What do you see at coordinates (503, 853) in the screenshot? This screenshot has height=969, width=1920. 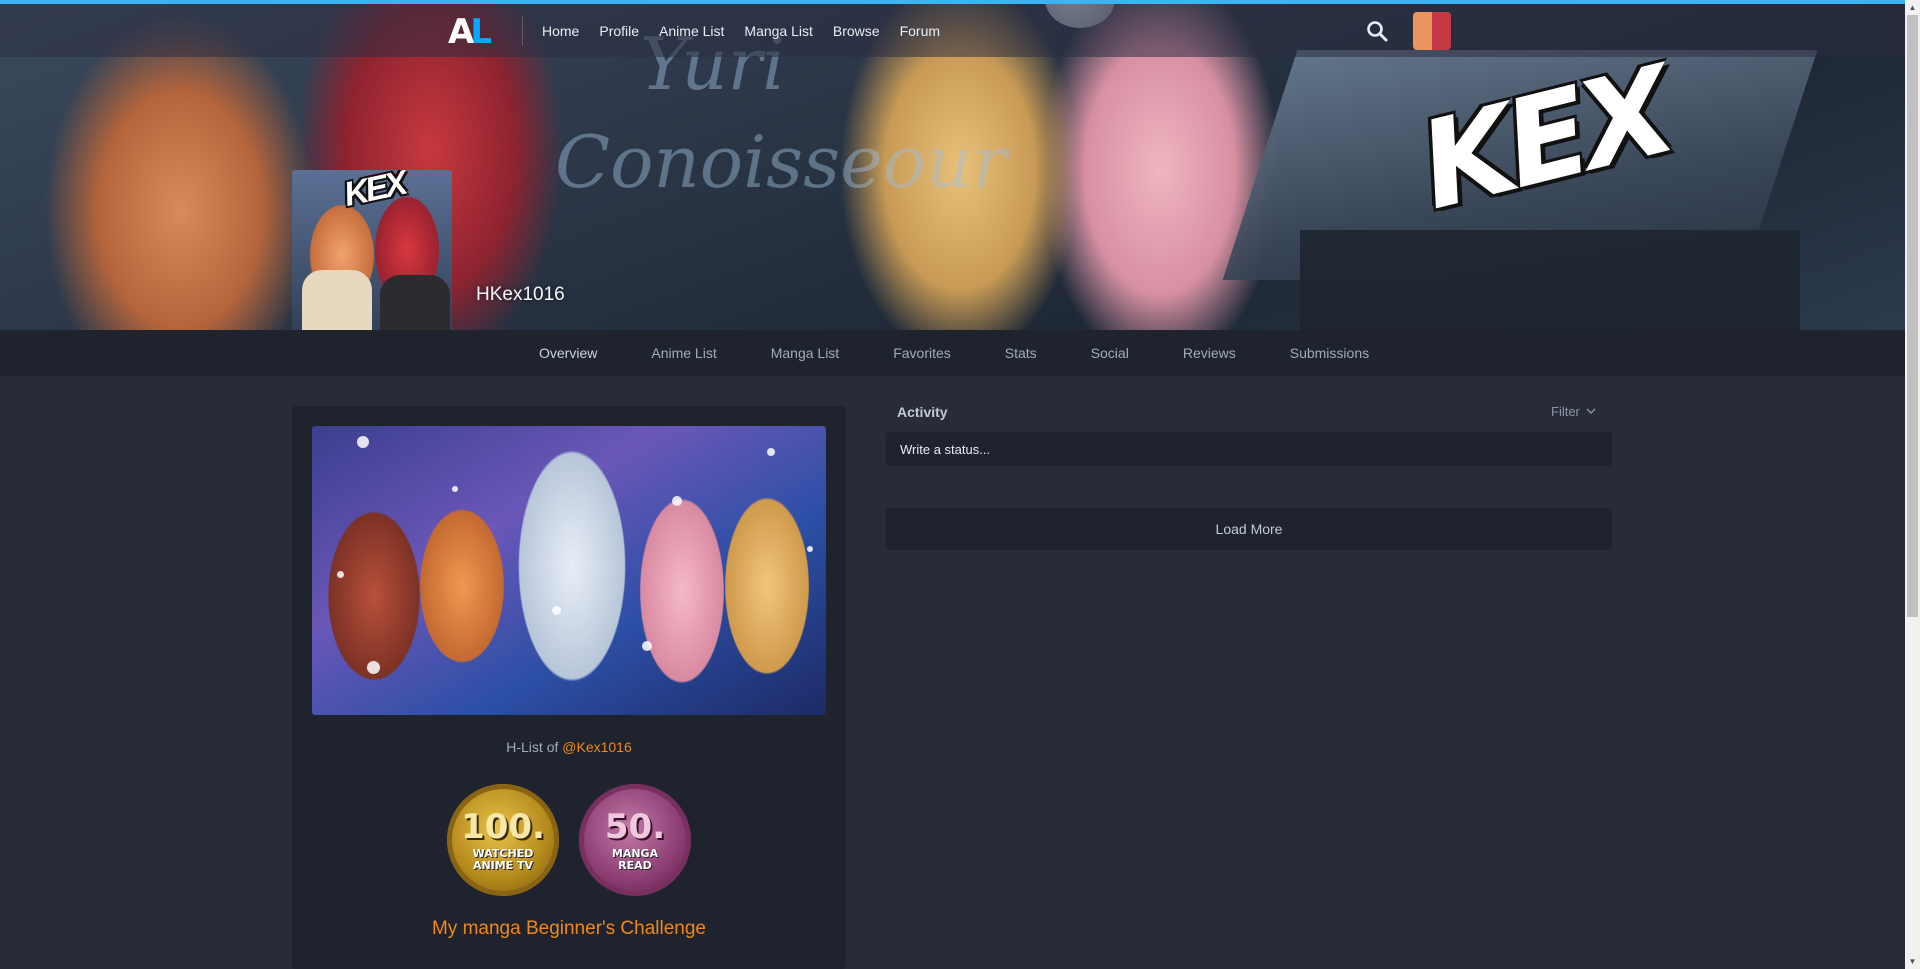 I see `badge-label: WATCHED` at bounding box center [503, 853].